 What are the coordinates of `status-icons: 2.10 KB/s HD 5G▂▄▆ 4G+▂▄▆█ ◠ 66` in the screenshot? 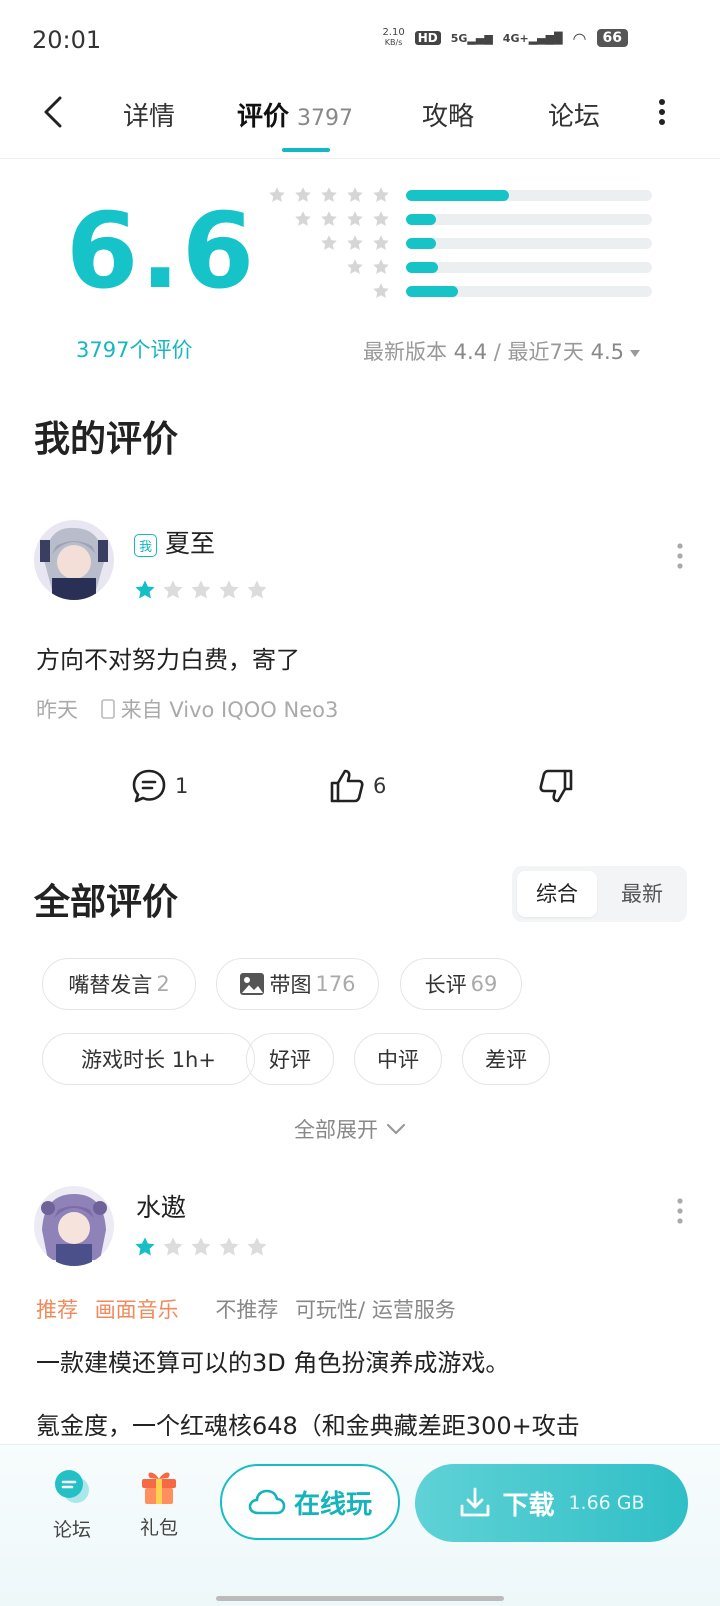 It's located at (505, 38).